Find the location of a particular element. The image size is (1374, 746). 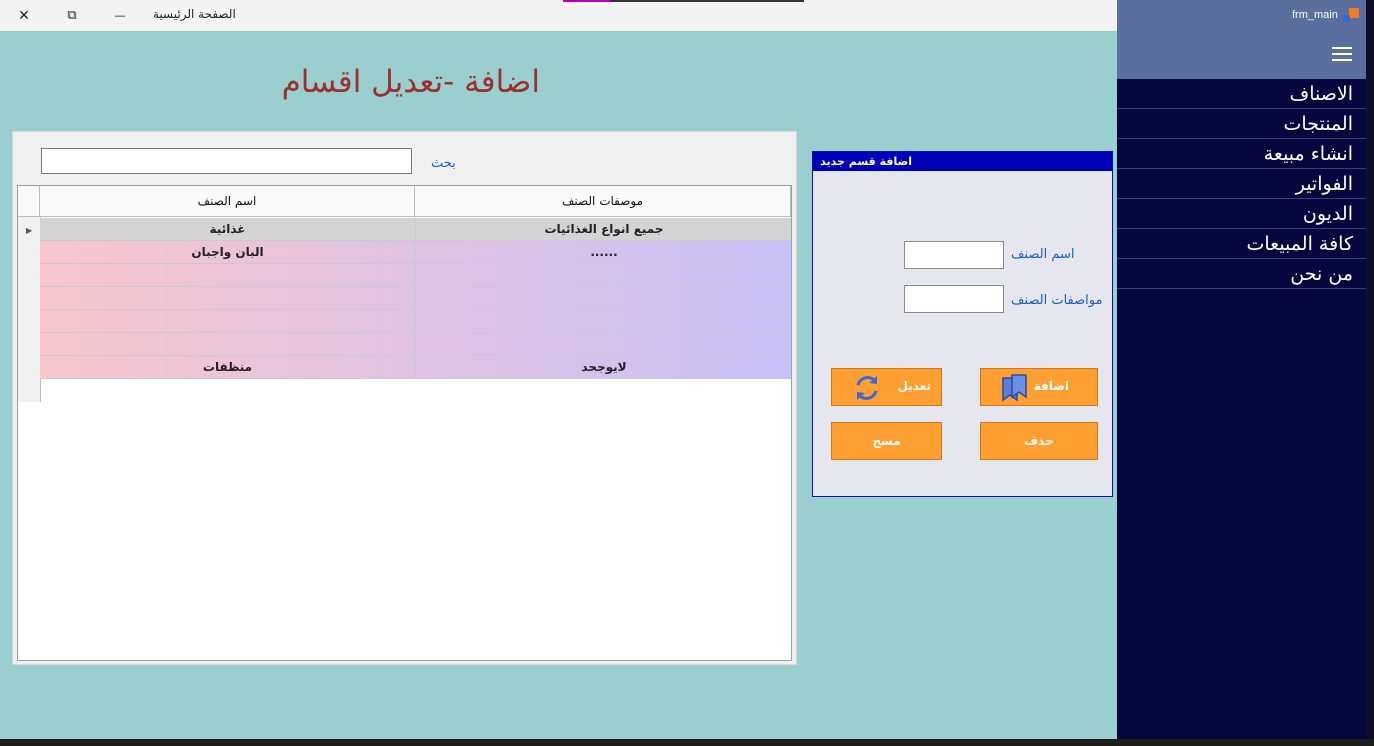

edit-button-label: تعديل is located at coordinates (914, 386).